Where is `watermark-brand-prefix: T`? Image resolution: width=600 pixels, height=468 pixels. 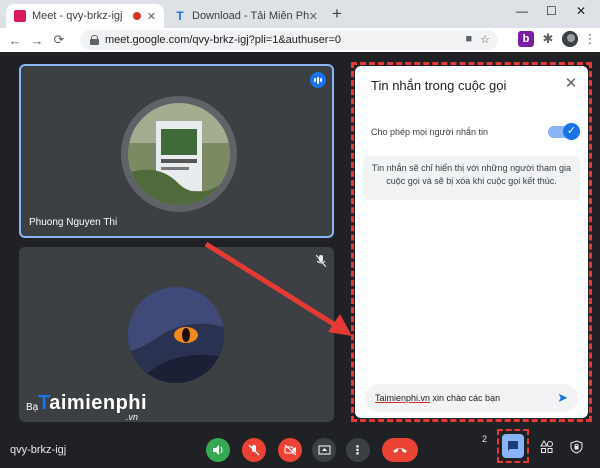
watermark-brand-prefix: T is located at coordinates (44, 403).